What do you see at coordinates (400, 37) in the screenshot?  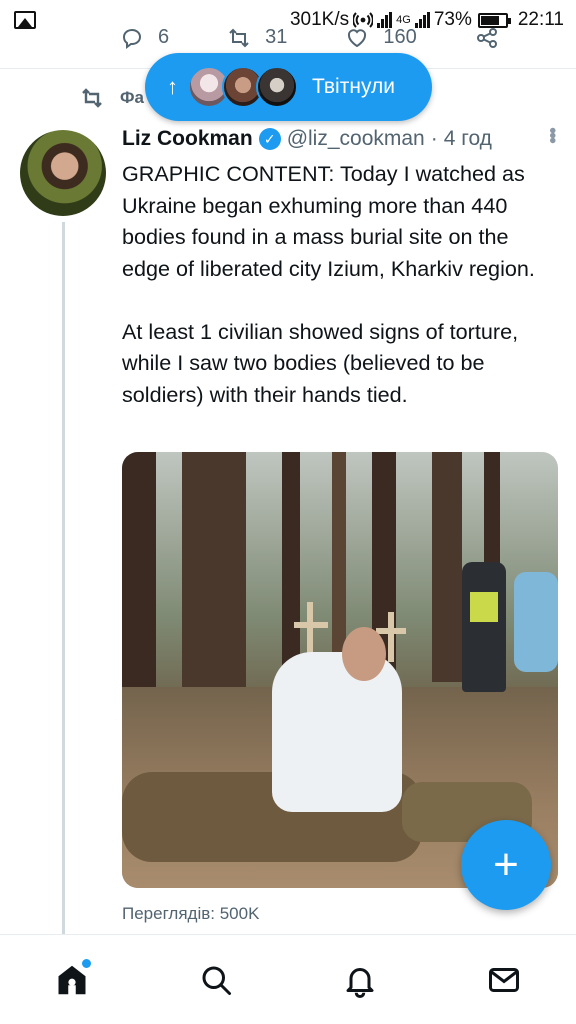 I see `like-count: 160` at bounding box center [400, 37].